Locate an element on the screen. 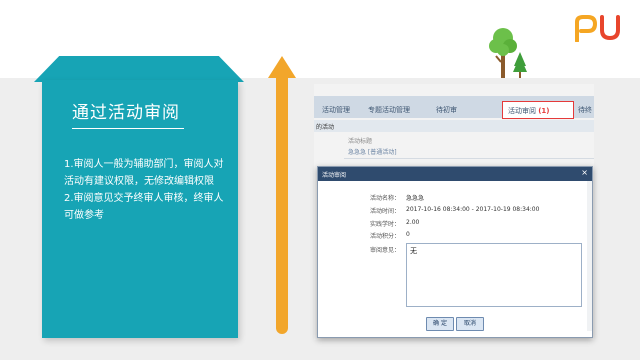 The height and width of the screenshot is (360, 640). card-line: 2.审阅意见交予终审人审核，终审人 is located at coordinates (144, 198).